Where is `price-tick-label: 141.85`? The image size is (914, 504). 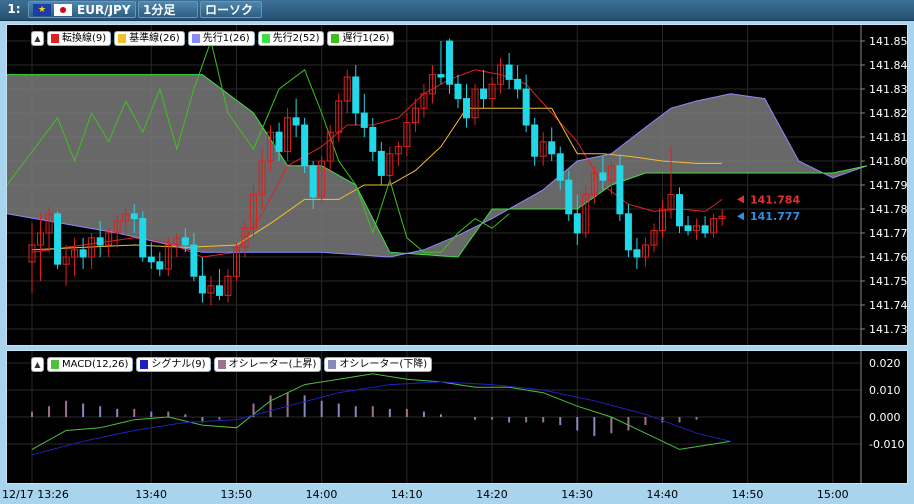 price-tick-label: 141.85 is located at coordinates (888, 41).